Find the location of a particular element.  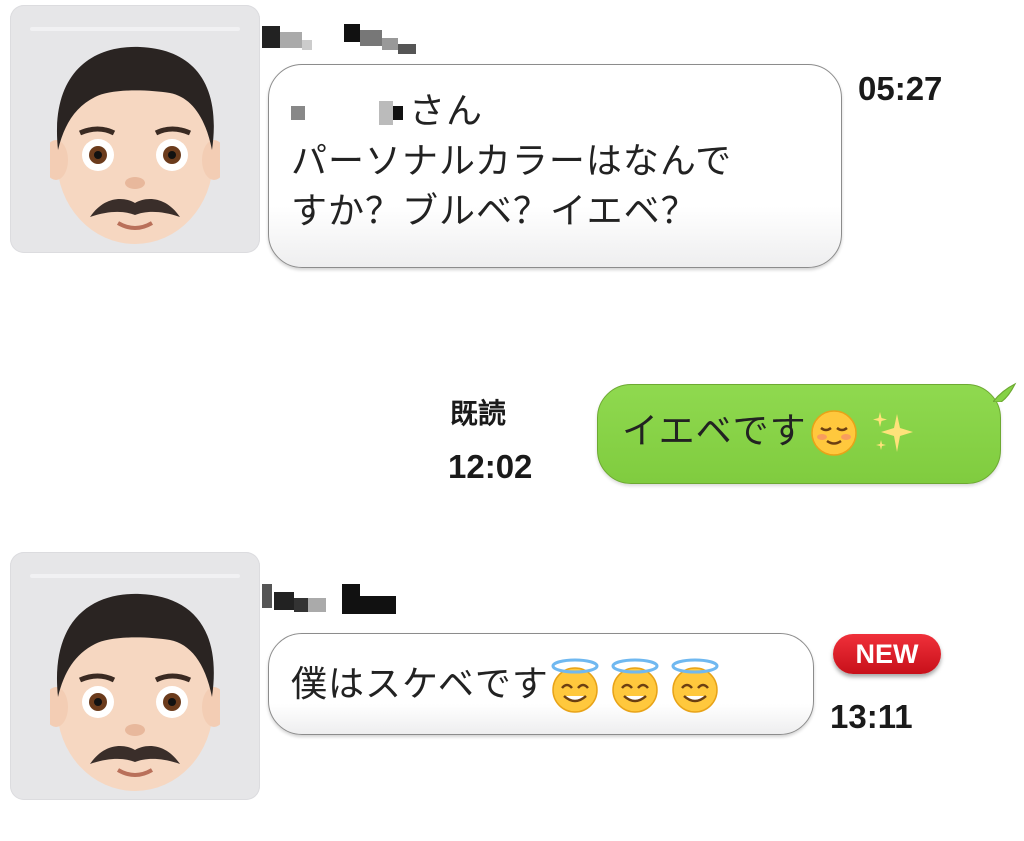

bubble-tail is located at coordinates (1005, 392).